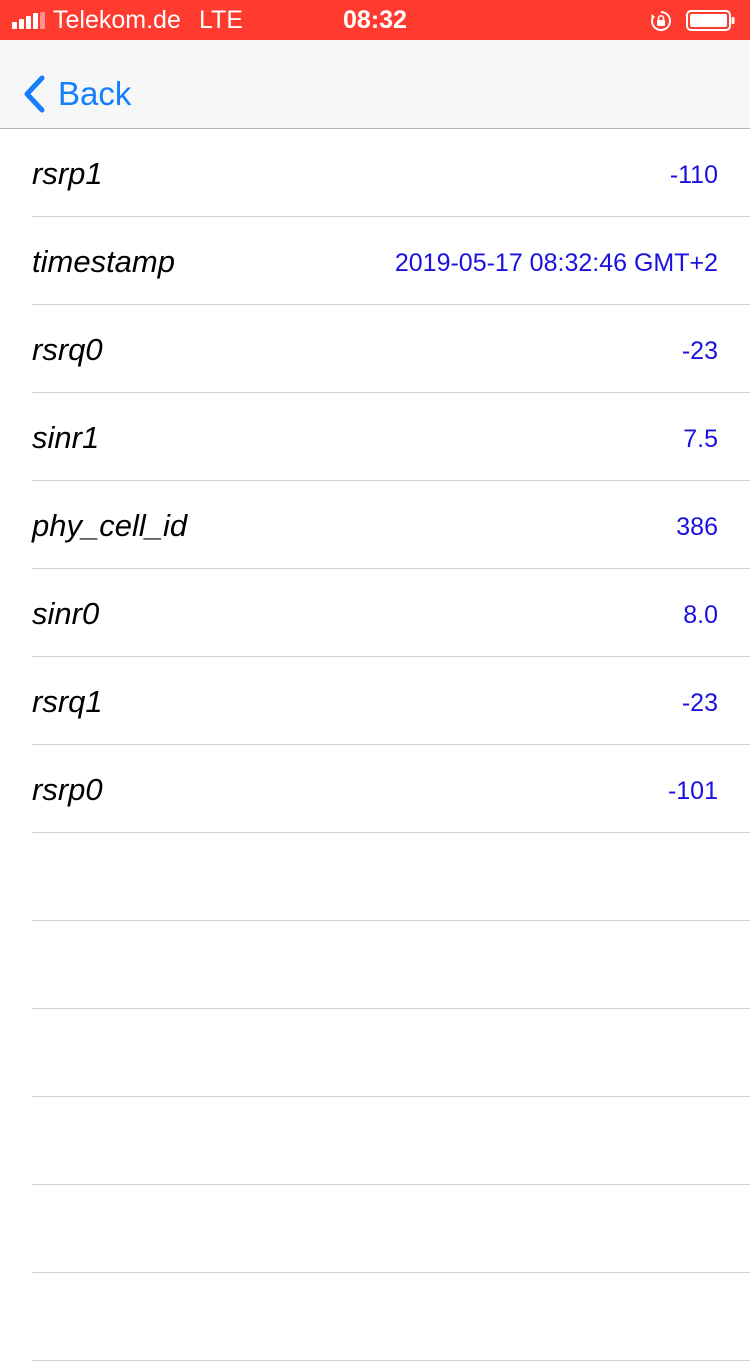 This screenshot has height=1361, width=750. Describe the element at coordinates (110, 525) in the screenshot. I see `row-key: phy_cell_id` at that location.